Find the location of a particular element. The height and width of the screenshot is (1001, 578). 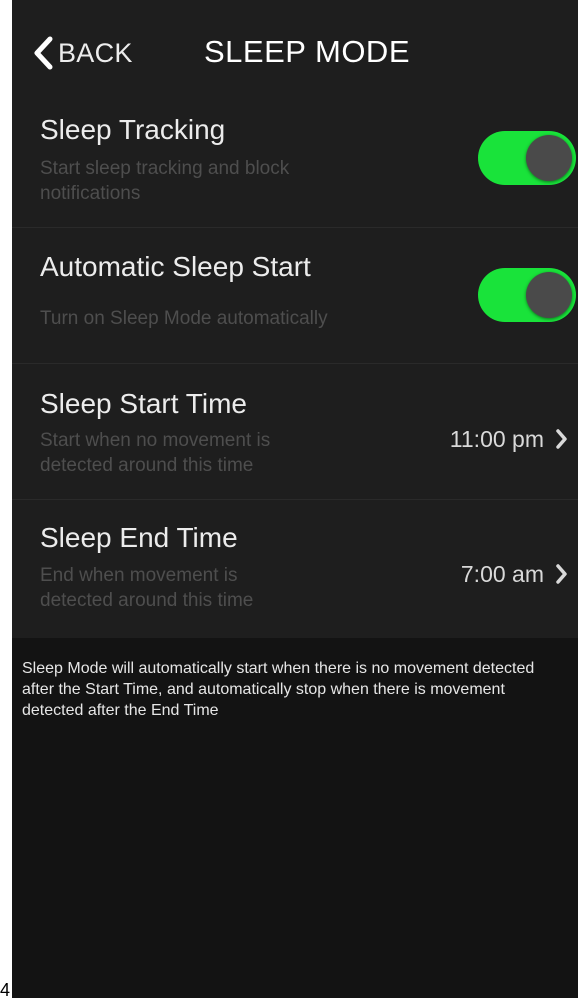

sleep-start-time-title: Sleep Start Time is located at coordinates (143, 403).